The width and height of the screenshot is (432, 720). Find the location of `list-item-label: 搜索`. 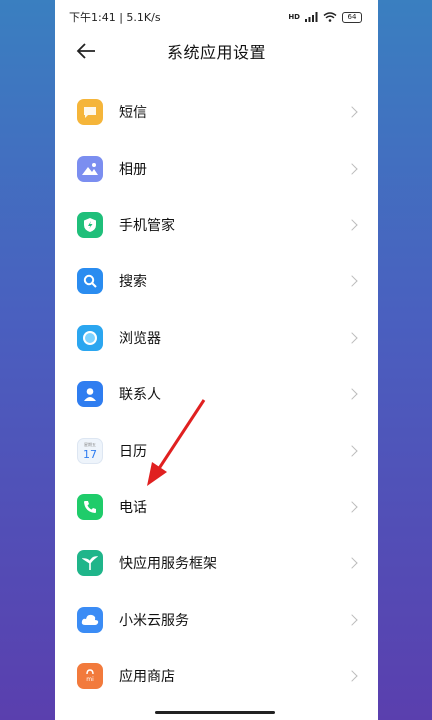

list-item-label: 搜索 is located at coordinates (133, 282).